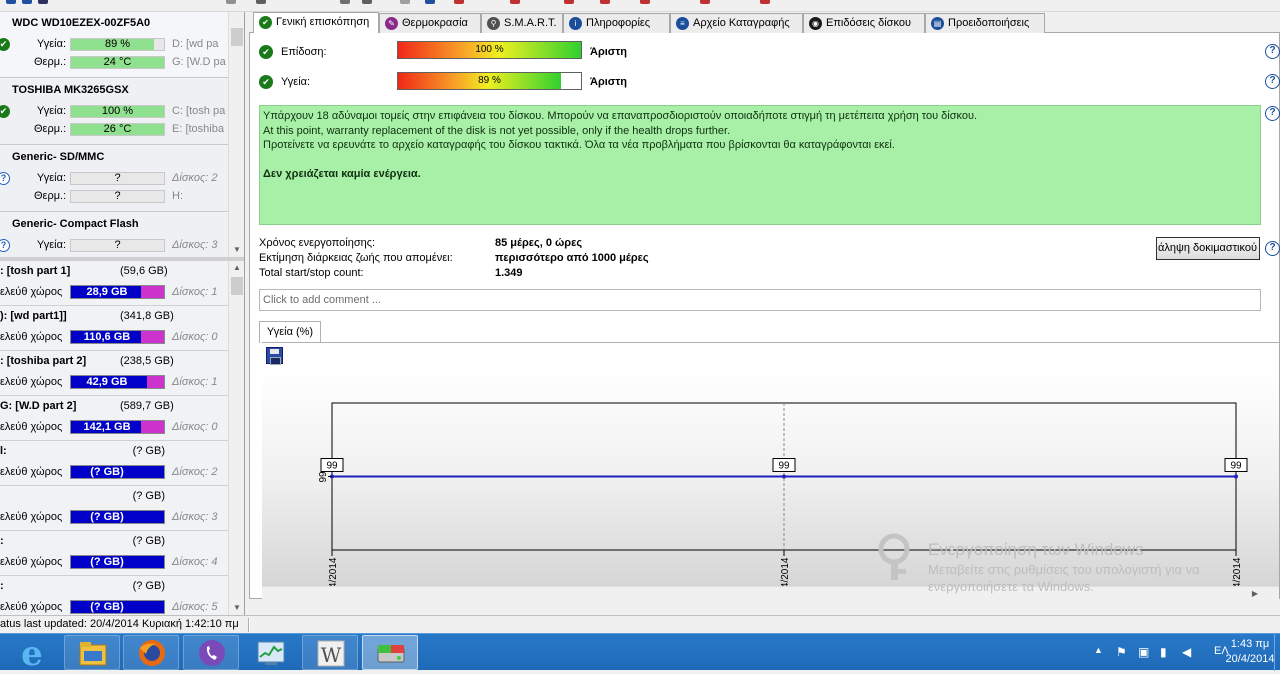  I want to click on tab-thermometer: ✎ Θερμοκρασία, so click(430, 23).